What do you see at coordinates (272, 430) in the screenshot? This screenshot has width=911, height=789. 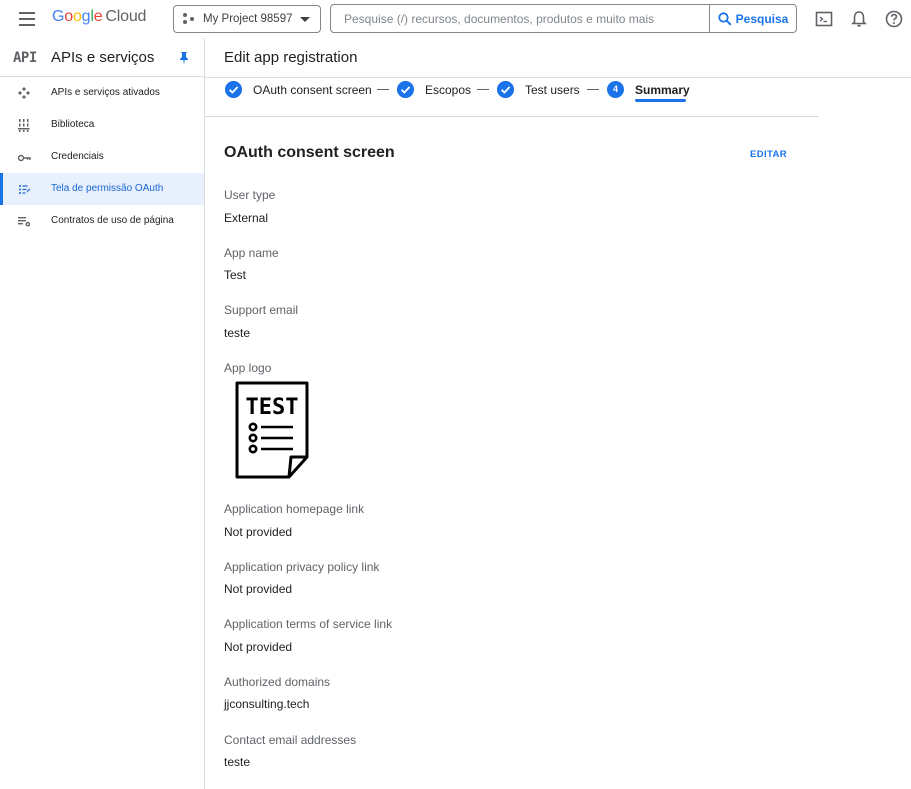 I see `app-logo-image: TEST` at bounding box center [272, 430].